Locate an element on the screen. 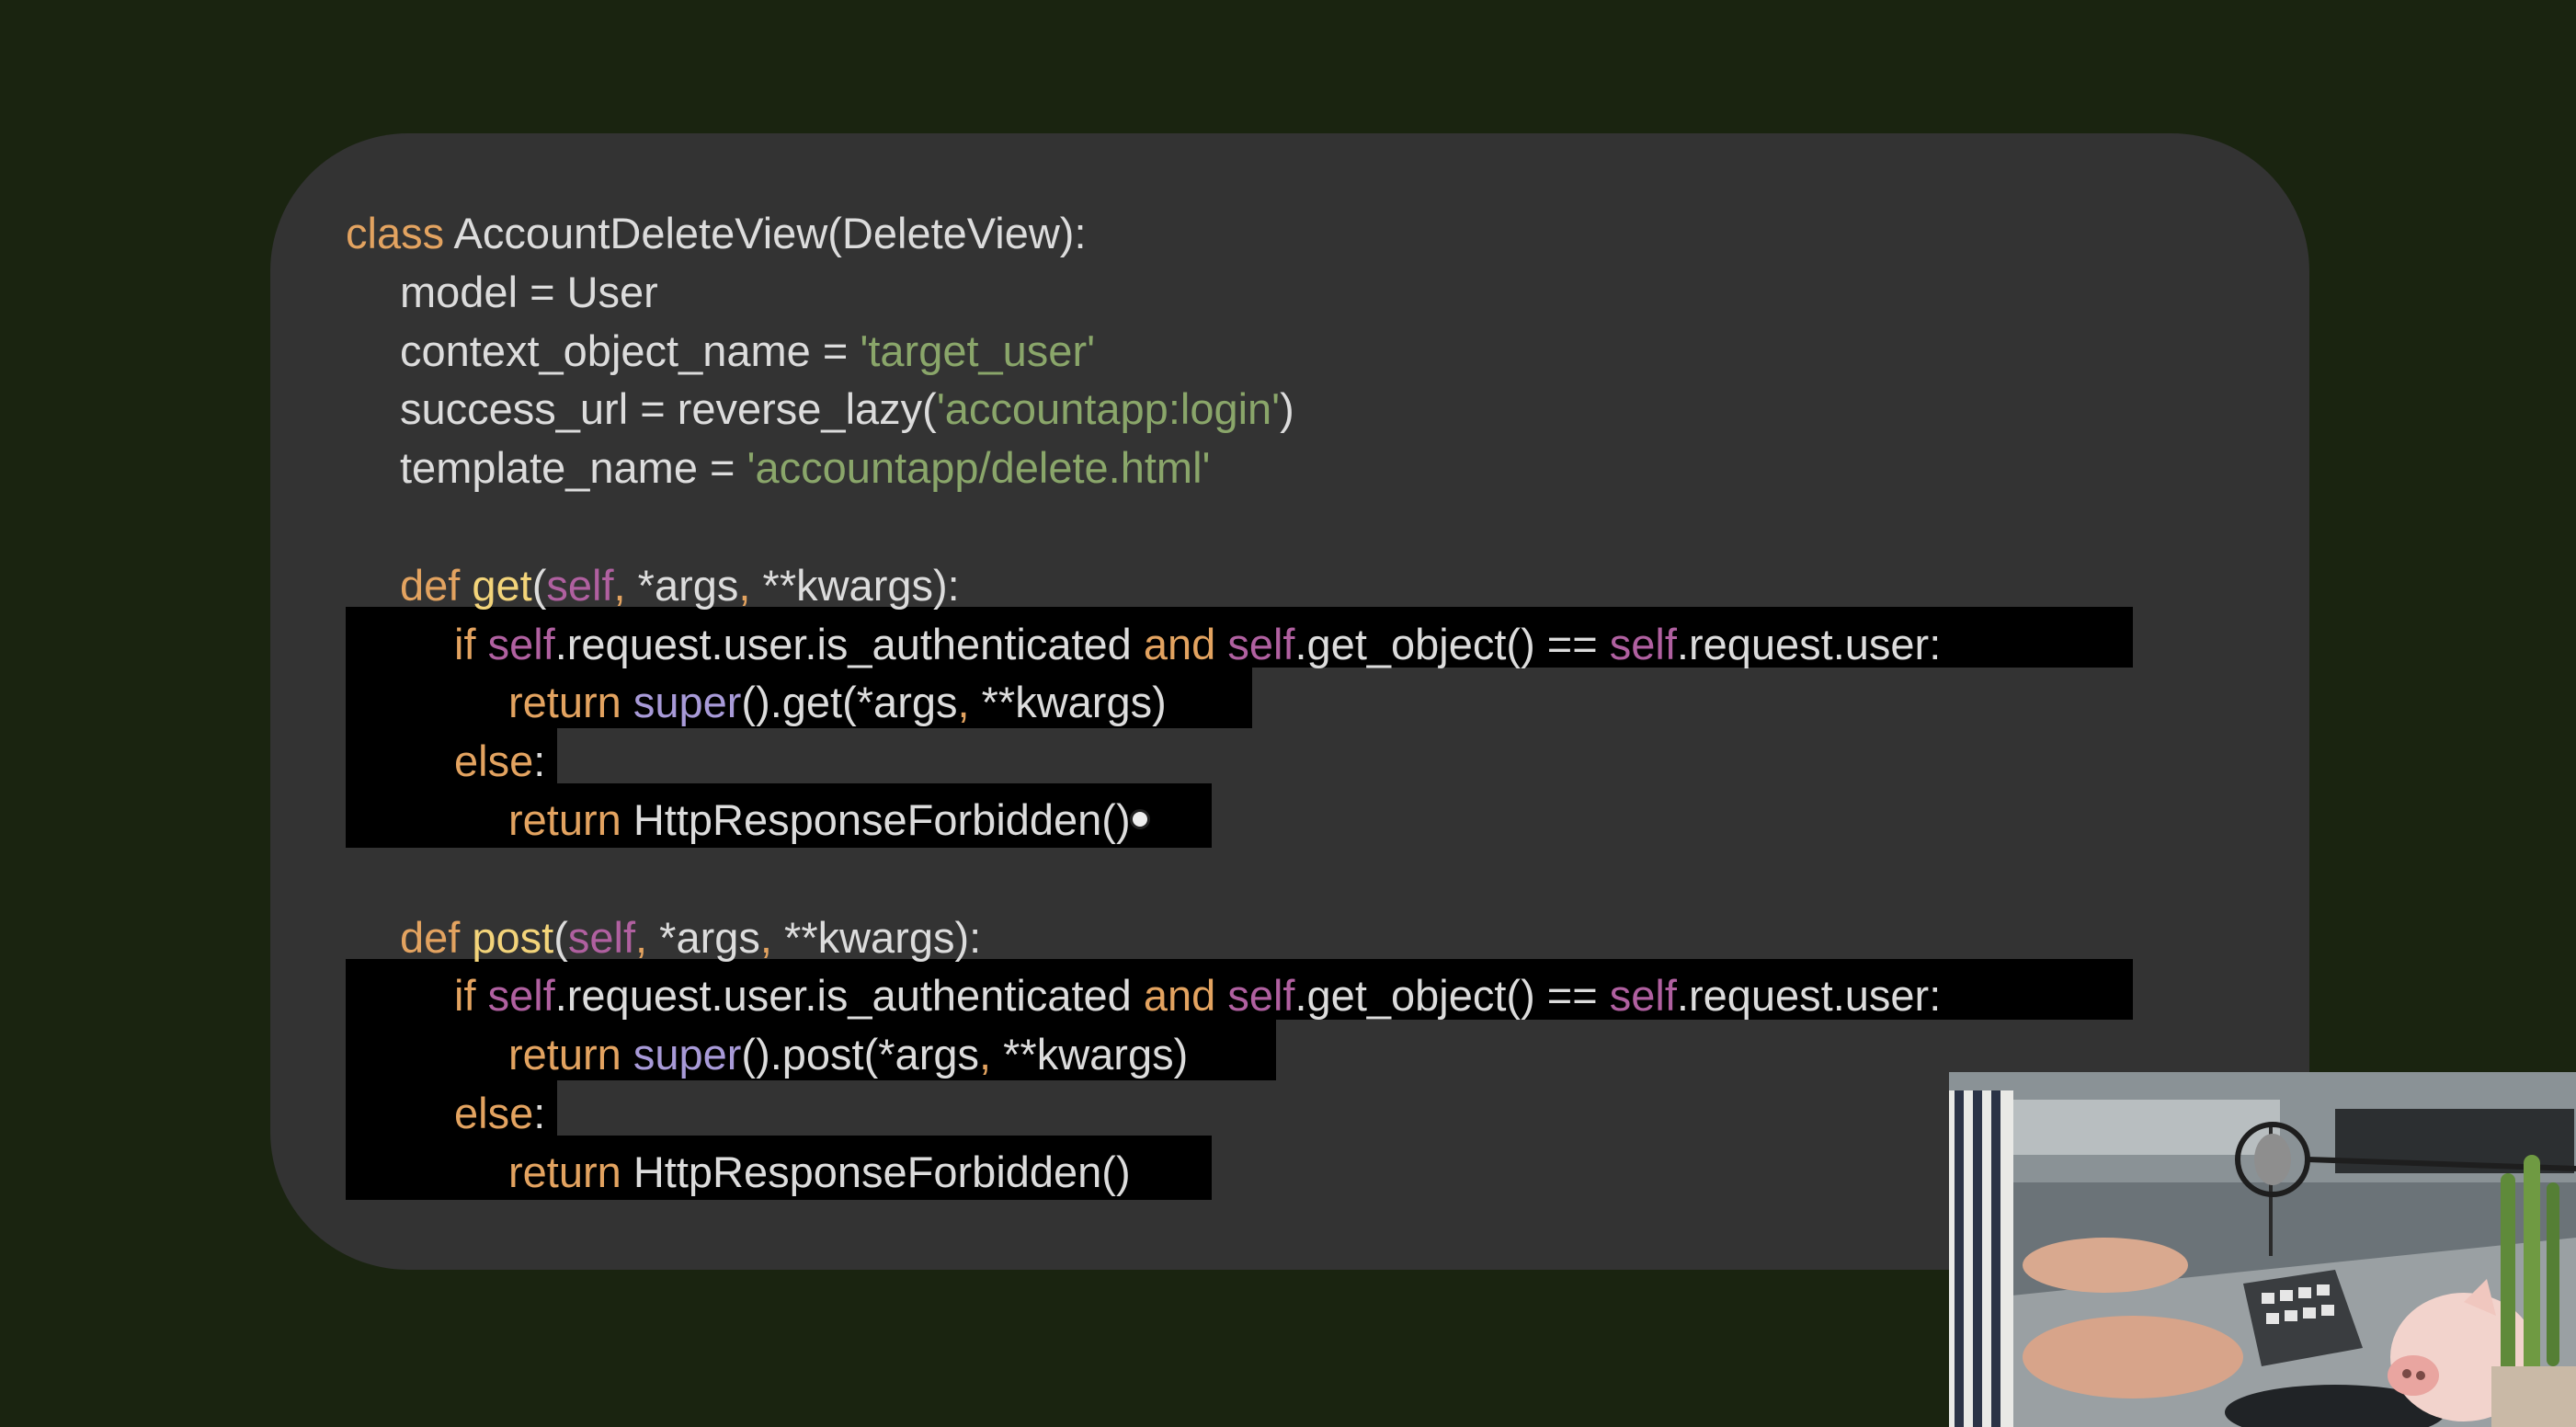 This screenshot has height=1427, width=2576. code-line: return super().get(*args, **kwargs) is located at coordinates (837, 702).